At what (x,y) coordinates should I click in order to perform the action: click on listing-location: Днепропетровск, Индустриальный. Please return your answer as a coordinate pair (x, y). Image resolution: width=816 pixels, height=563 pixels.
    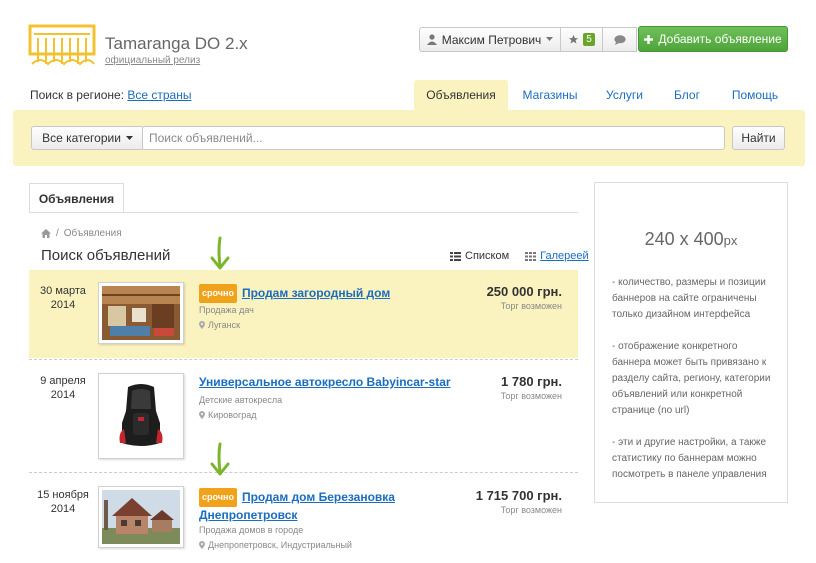
    Looking at the image, I should click on (275, 545).